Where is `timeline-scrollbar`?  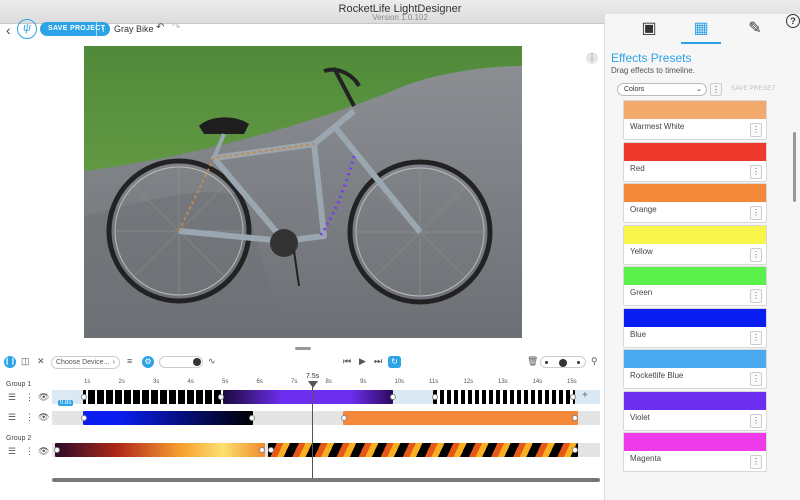
timeline-scrollbar is located at coordinates (326, 480).